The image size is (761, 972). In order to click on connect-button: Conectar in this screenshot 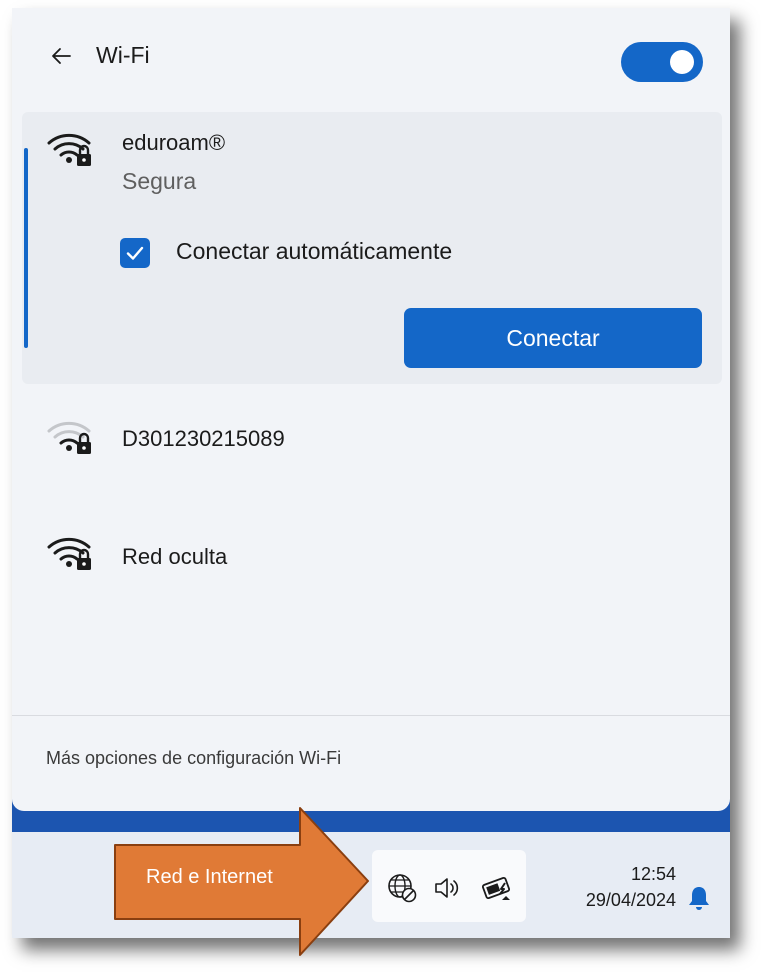, I will do `click(553, 338)`.